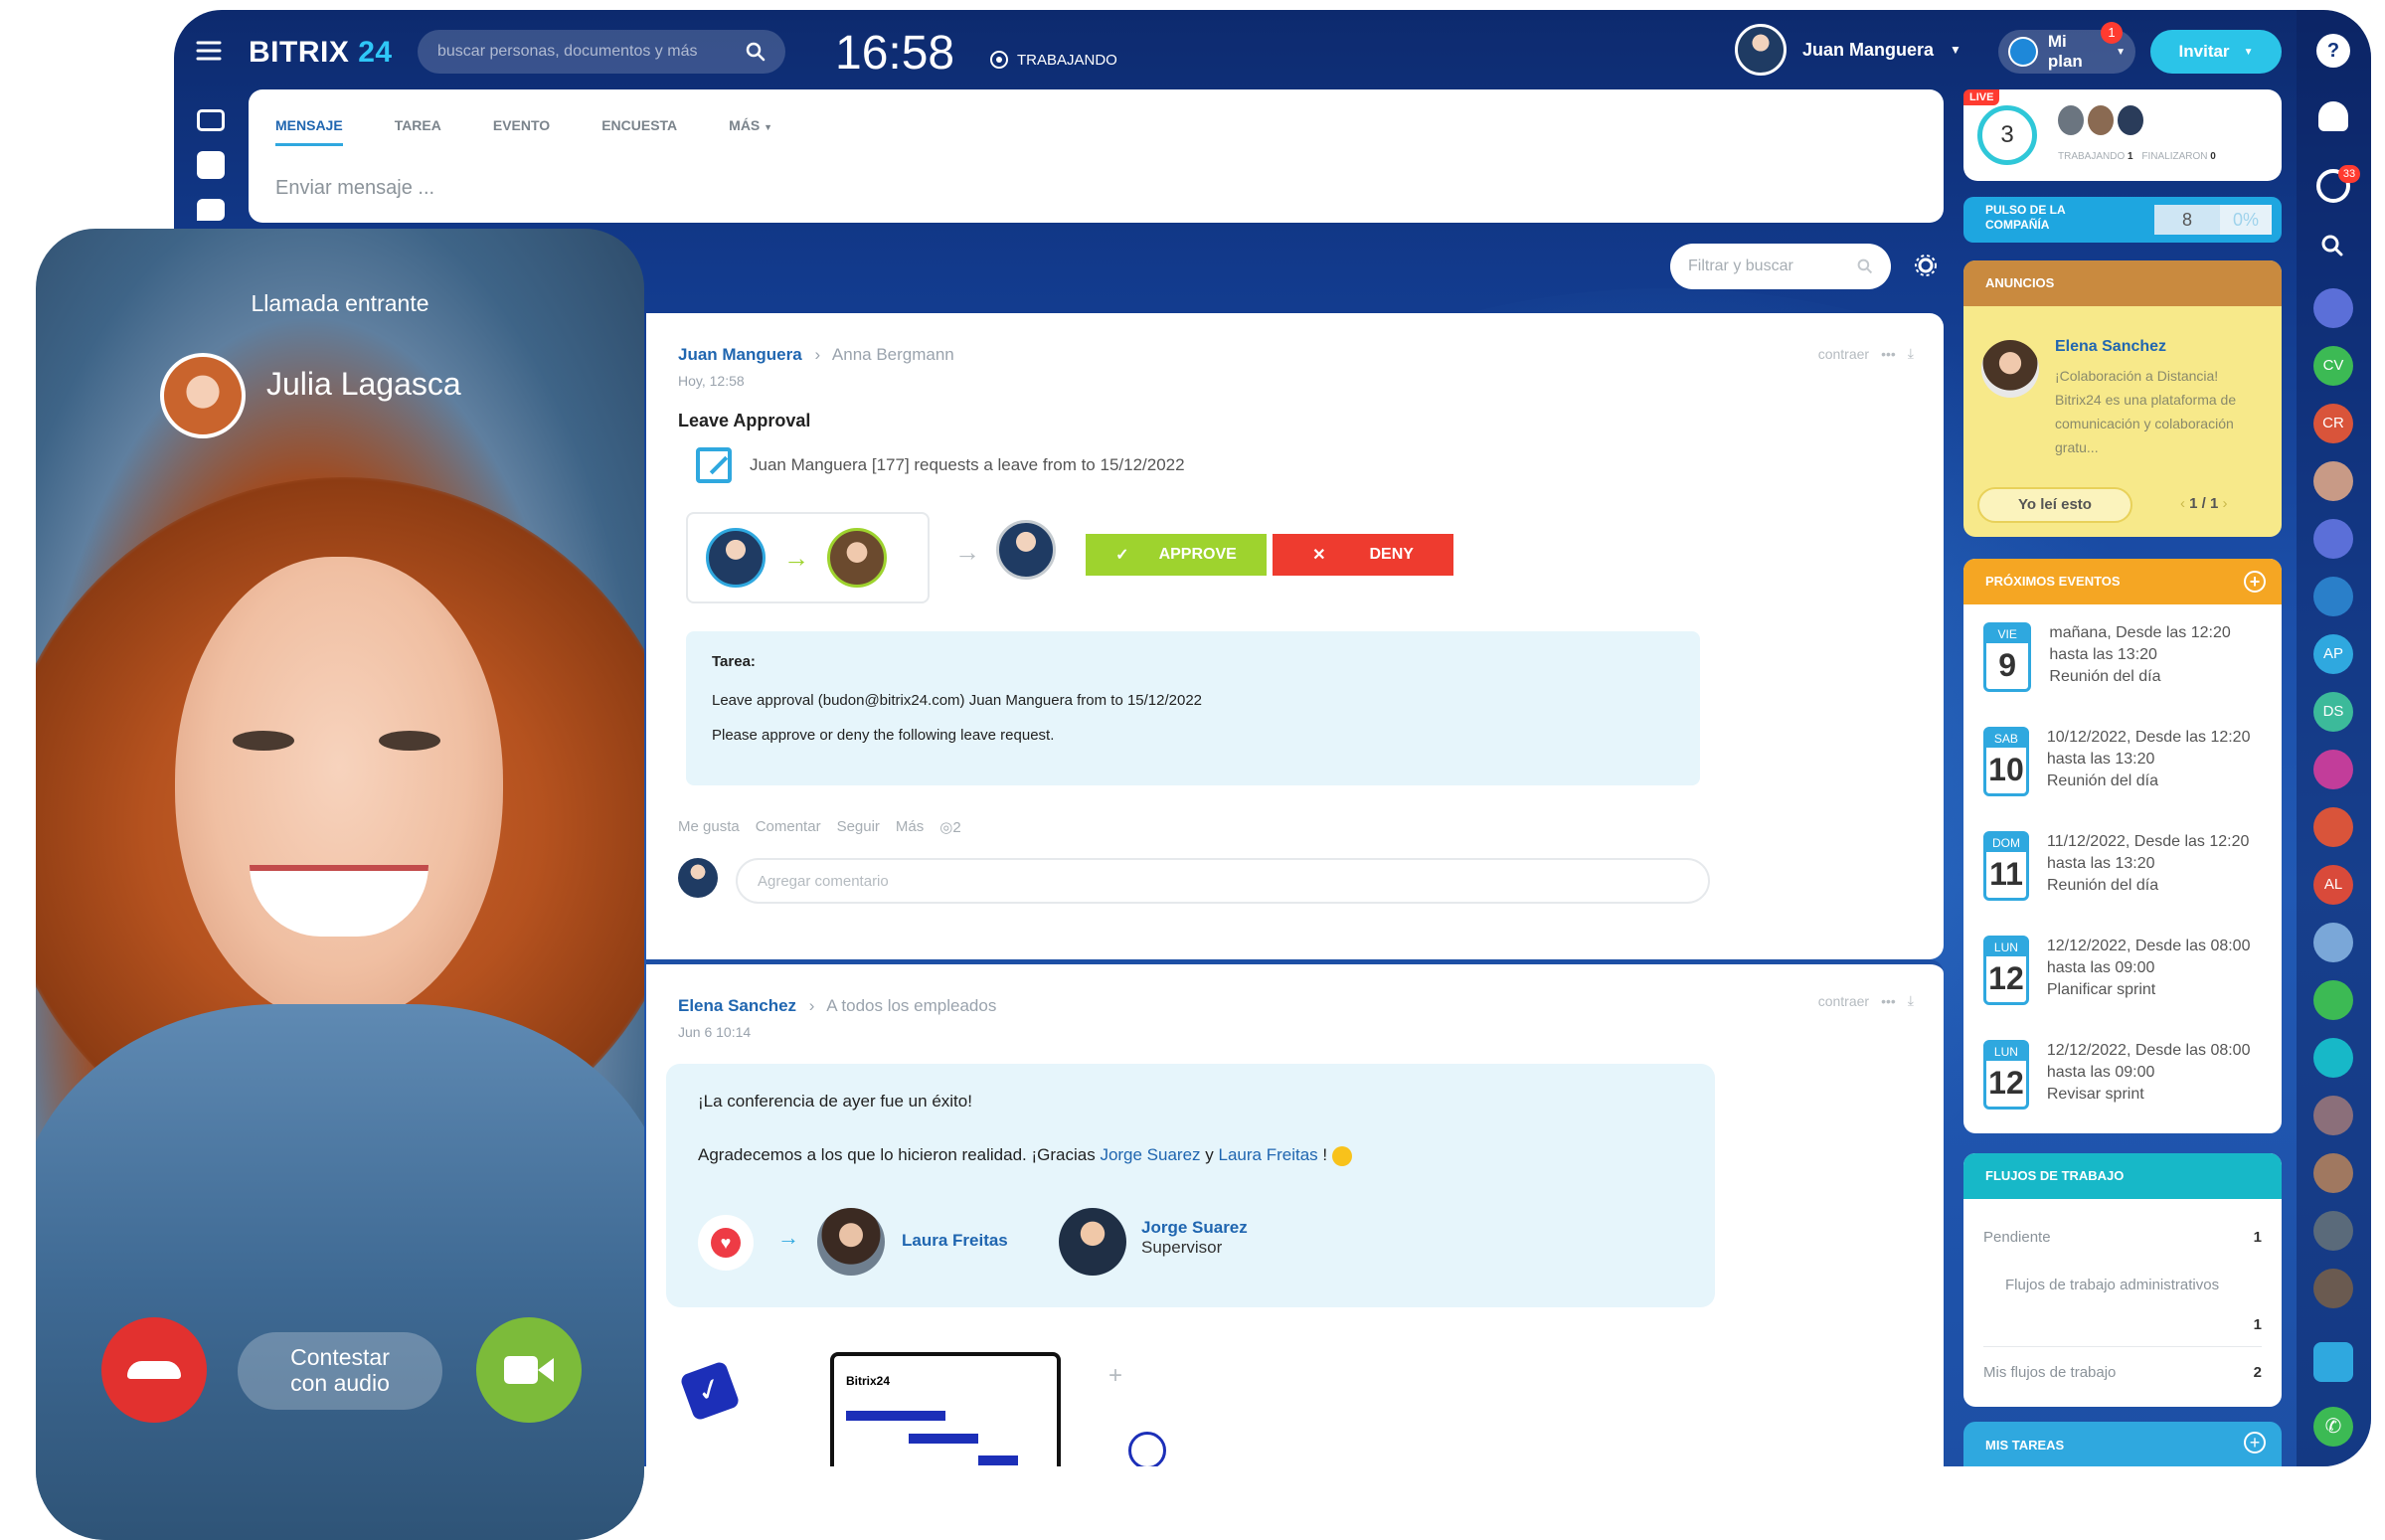 This screenshot has height=1540, width=2385. Describe the element at coordinates (910, 827) in the screenshot. I see `more-link: Más` at that location.